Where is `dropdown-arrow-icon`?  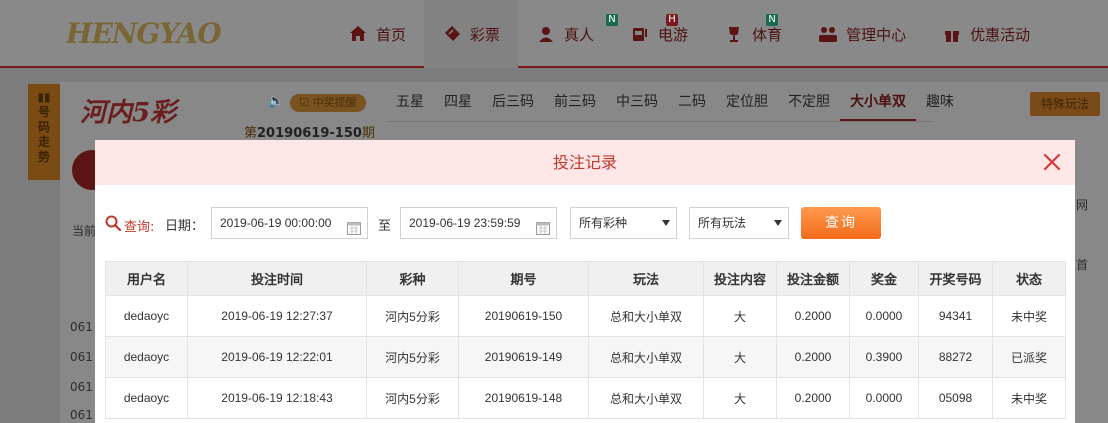 dropdown-arrow-icon is located at coordinates (778, 223).